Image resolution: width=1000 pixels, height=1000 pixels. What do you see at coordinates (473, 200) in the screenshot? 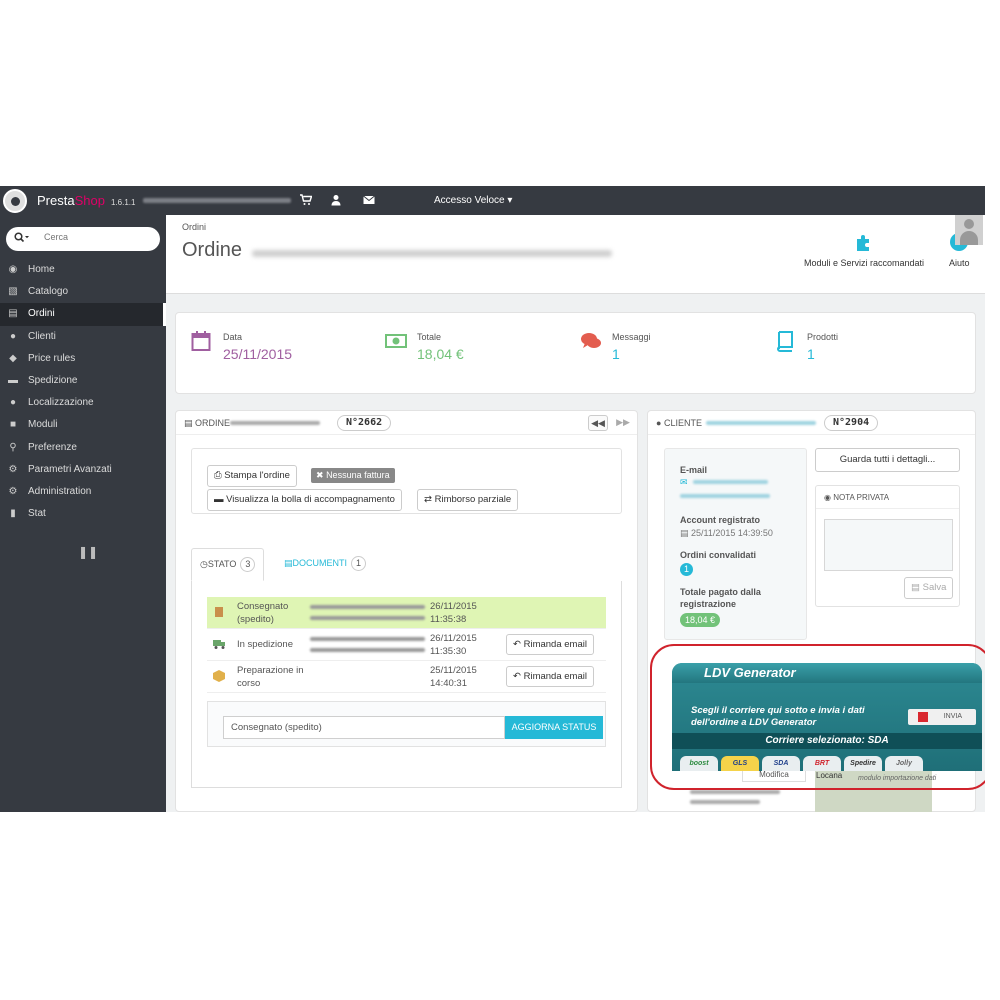
I see `quick-access-menu: Accesso Veloce ▾` at bounding box center [473, 200].